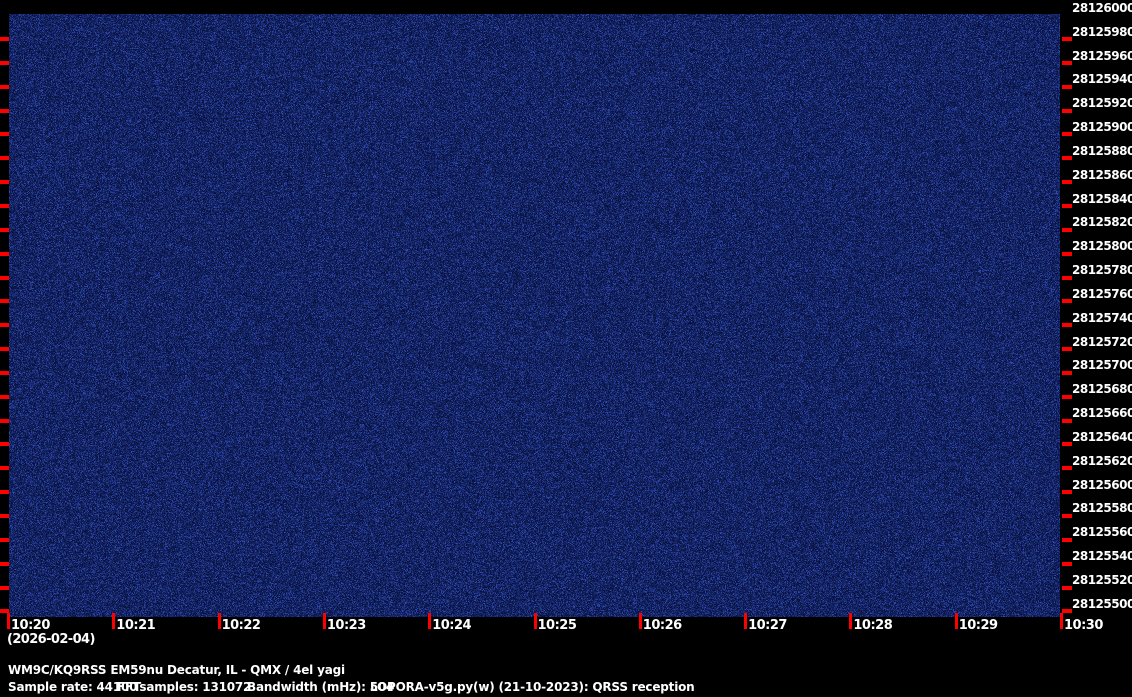  What do you see at coordinates (1102, 603) in the screenshot?
I see `frequency-tick-label: 28125500` at bounding box center [1102, 603].